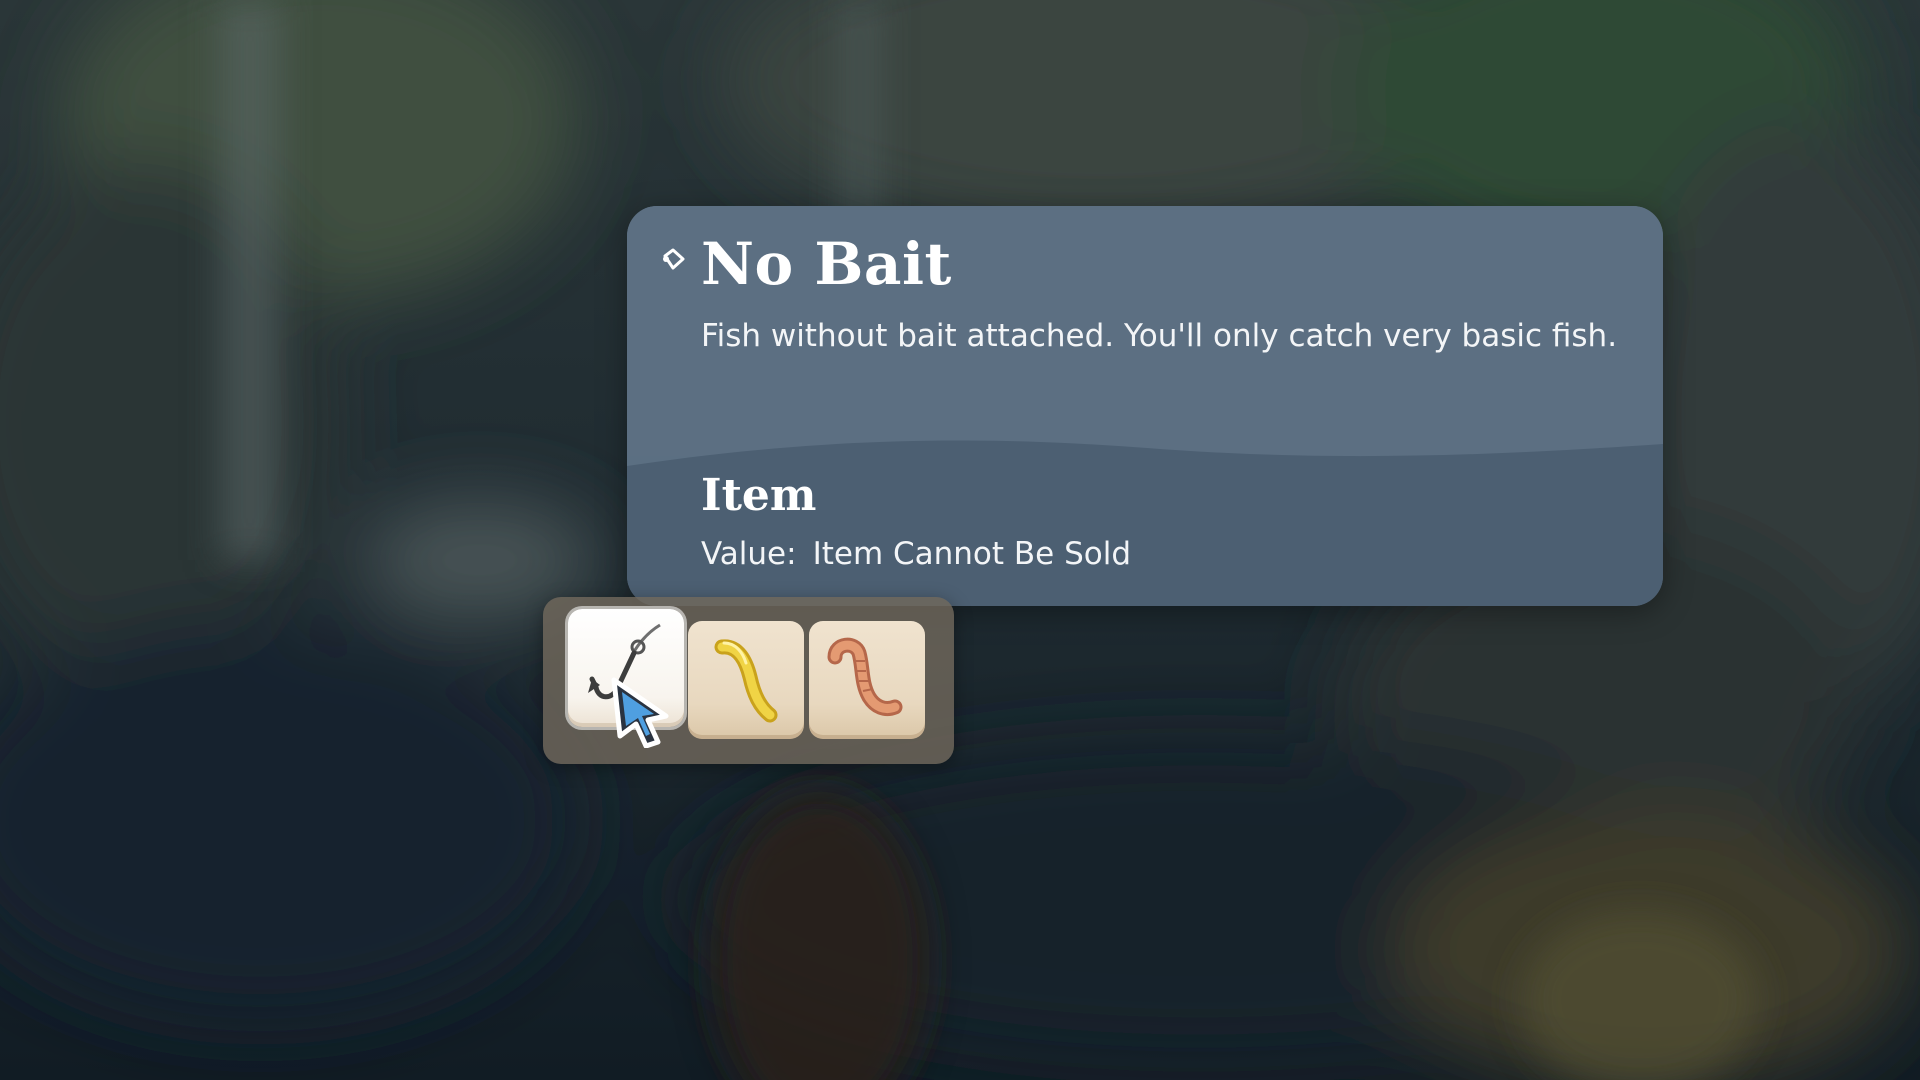  I want to click on pointer-cursor-icon, so click(640, 712).